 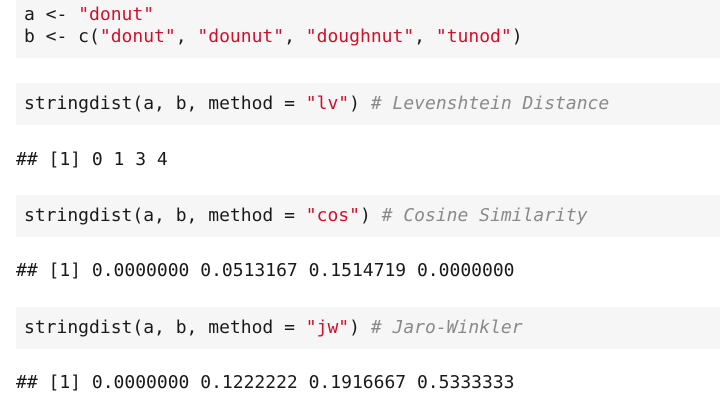 What do you see at coordinates (372, 15) in the screenshot?
I see `setup-line-a: a <- "donut"` at bounding box center [372, 15].